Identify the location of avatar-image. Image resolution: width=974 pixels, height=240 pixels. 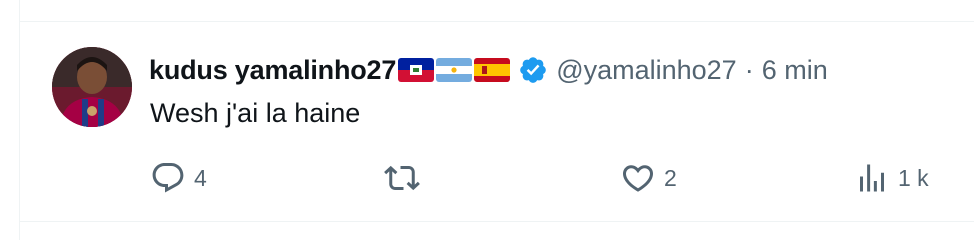
(92, 87).